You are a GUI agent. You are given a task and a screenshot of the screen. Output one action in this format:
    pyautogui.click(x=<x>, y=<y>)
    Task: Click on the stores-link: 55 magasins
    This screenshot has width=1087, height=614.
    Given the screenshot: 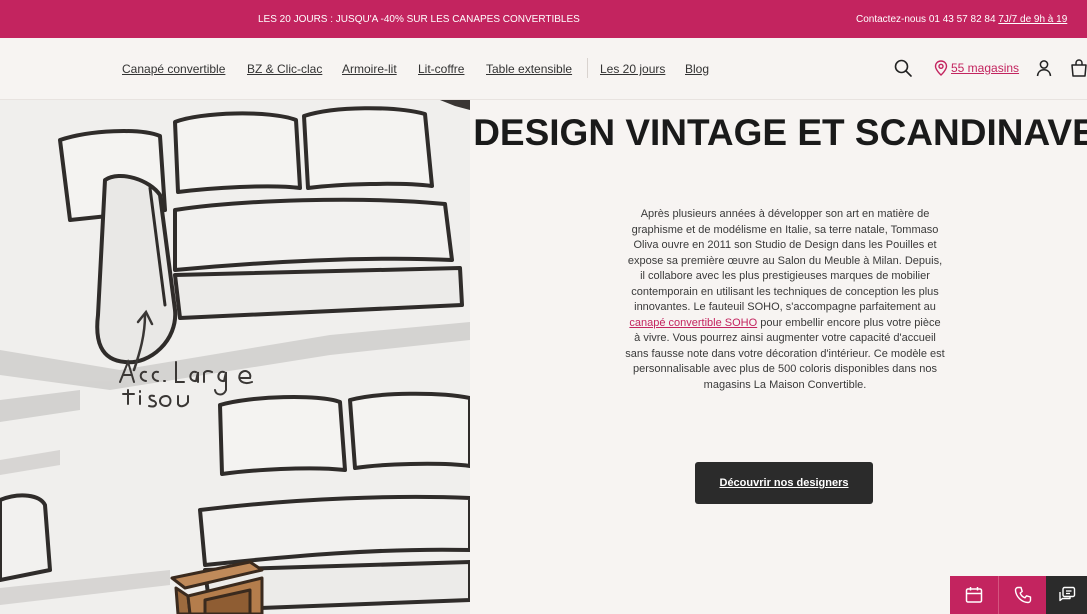 What is the action you would take?
    pyautogui.click(x=976, y=68)
    